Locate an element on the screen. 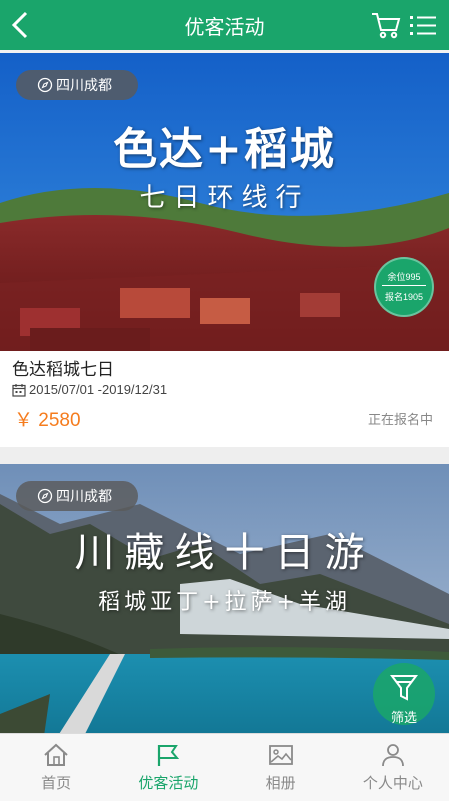 The height and width of the screenshot is (801, 449). tab-label: 优客活动 is located at coordinates (168, 783).